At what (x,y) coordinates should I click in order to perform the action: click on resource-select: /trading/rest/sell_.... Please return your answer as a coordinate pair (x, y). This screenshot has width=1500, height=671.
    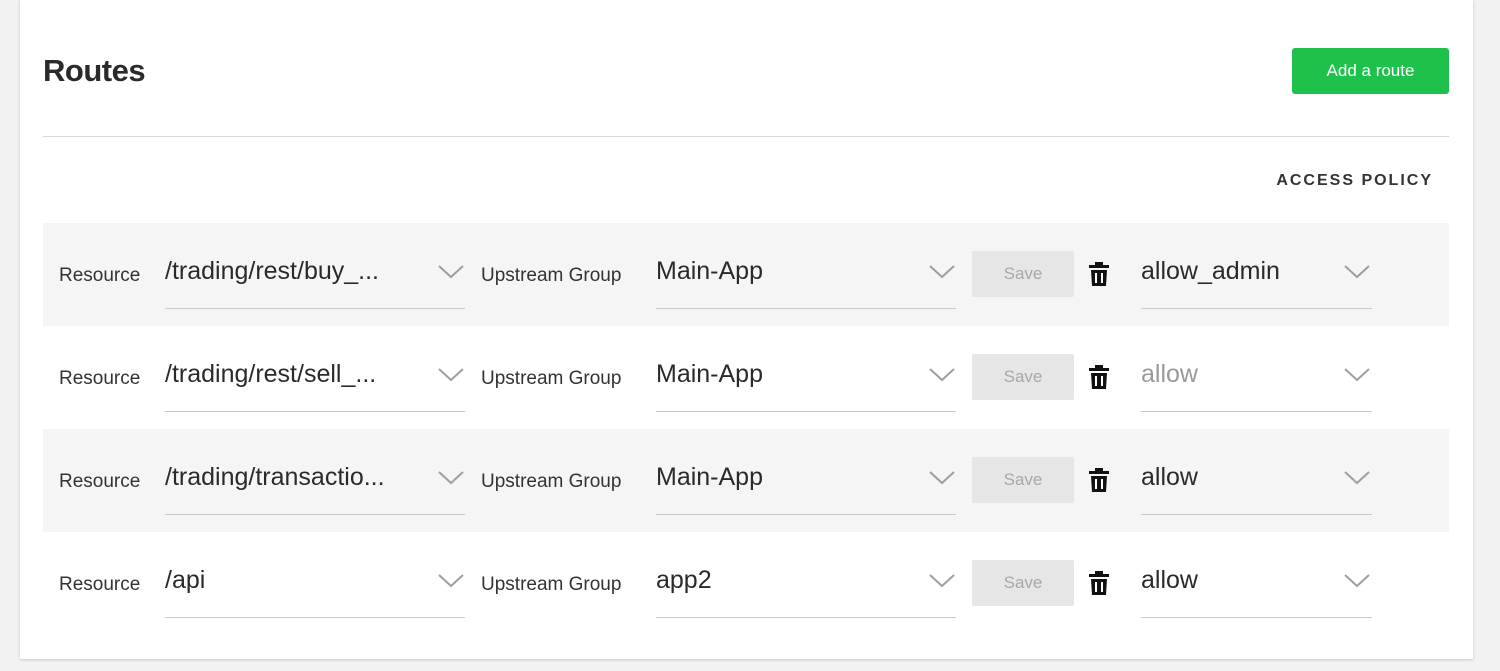
    Looking at the image, I should click on (315, 382).